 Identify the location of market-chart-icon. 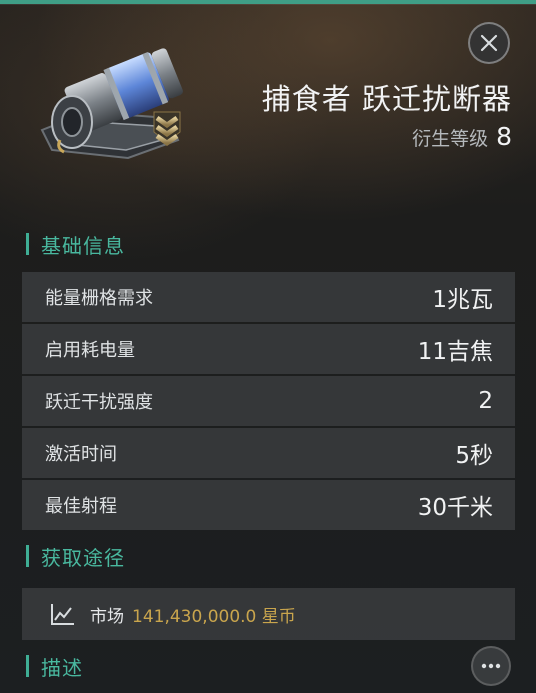
(62, 614).